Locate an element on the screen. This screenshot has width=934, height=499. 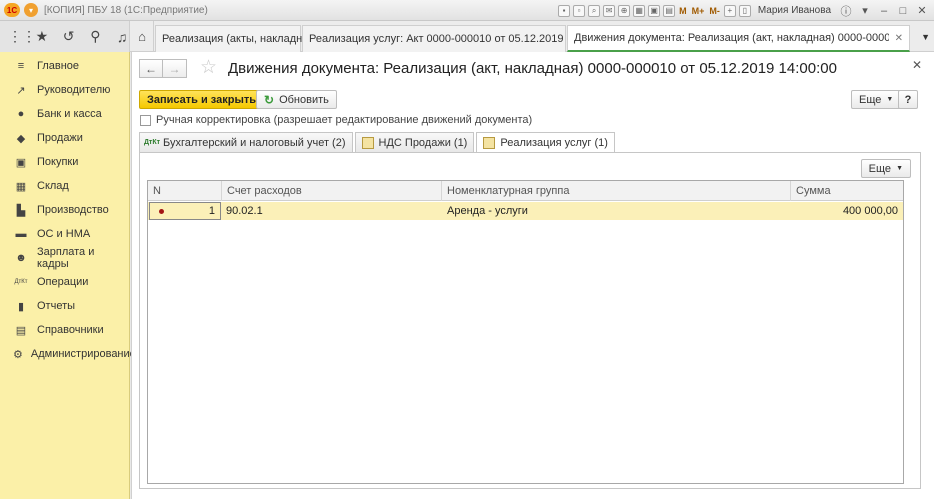
close-icon: ✕ is located at coordinates (896, 38).